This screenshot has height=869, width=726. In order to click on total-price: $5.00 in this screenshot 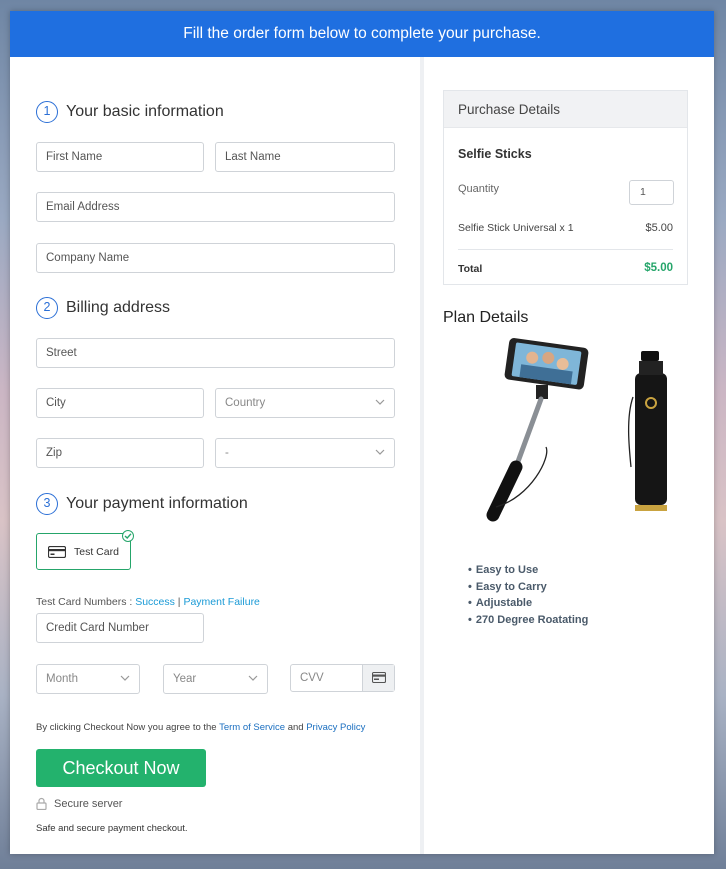, I will do `click(658, 268)`.